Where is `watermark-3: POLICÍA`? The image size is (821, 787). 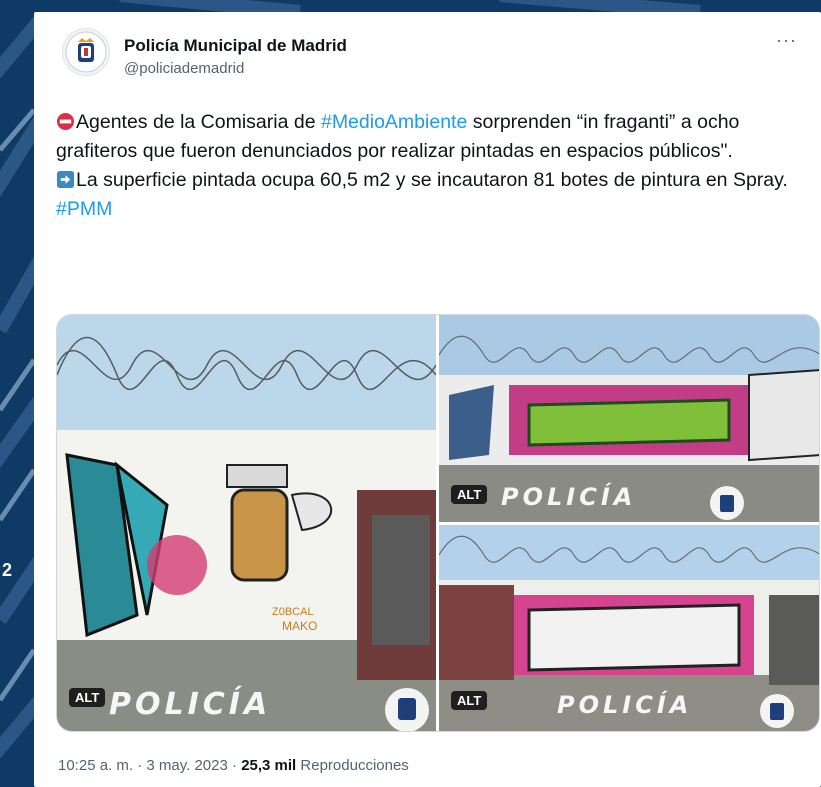
watermark-3: POLICÍA is located at coordinates (625, 705).